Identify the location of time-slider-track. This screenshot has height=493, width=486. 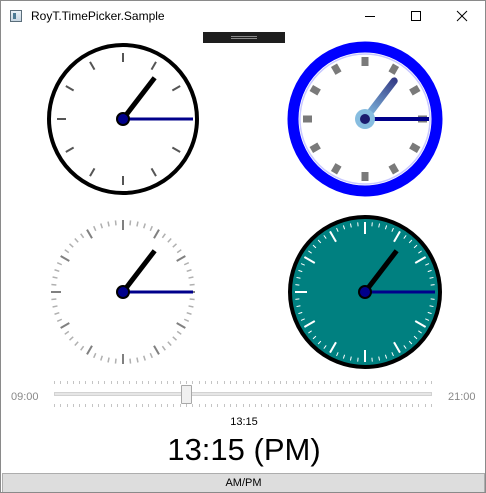
(243, 394).